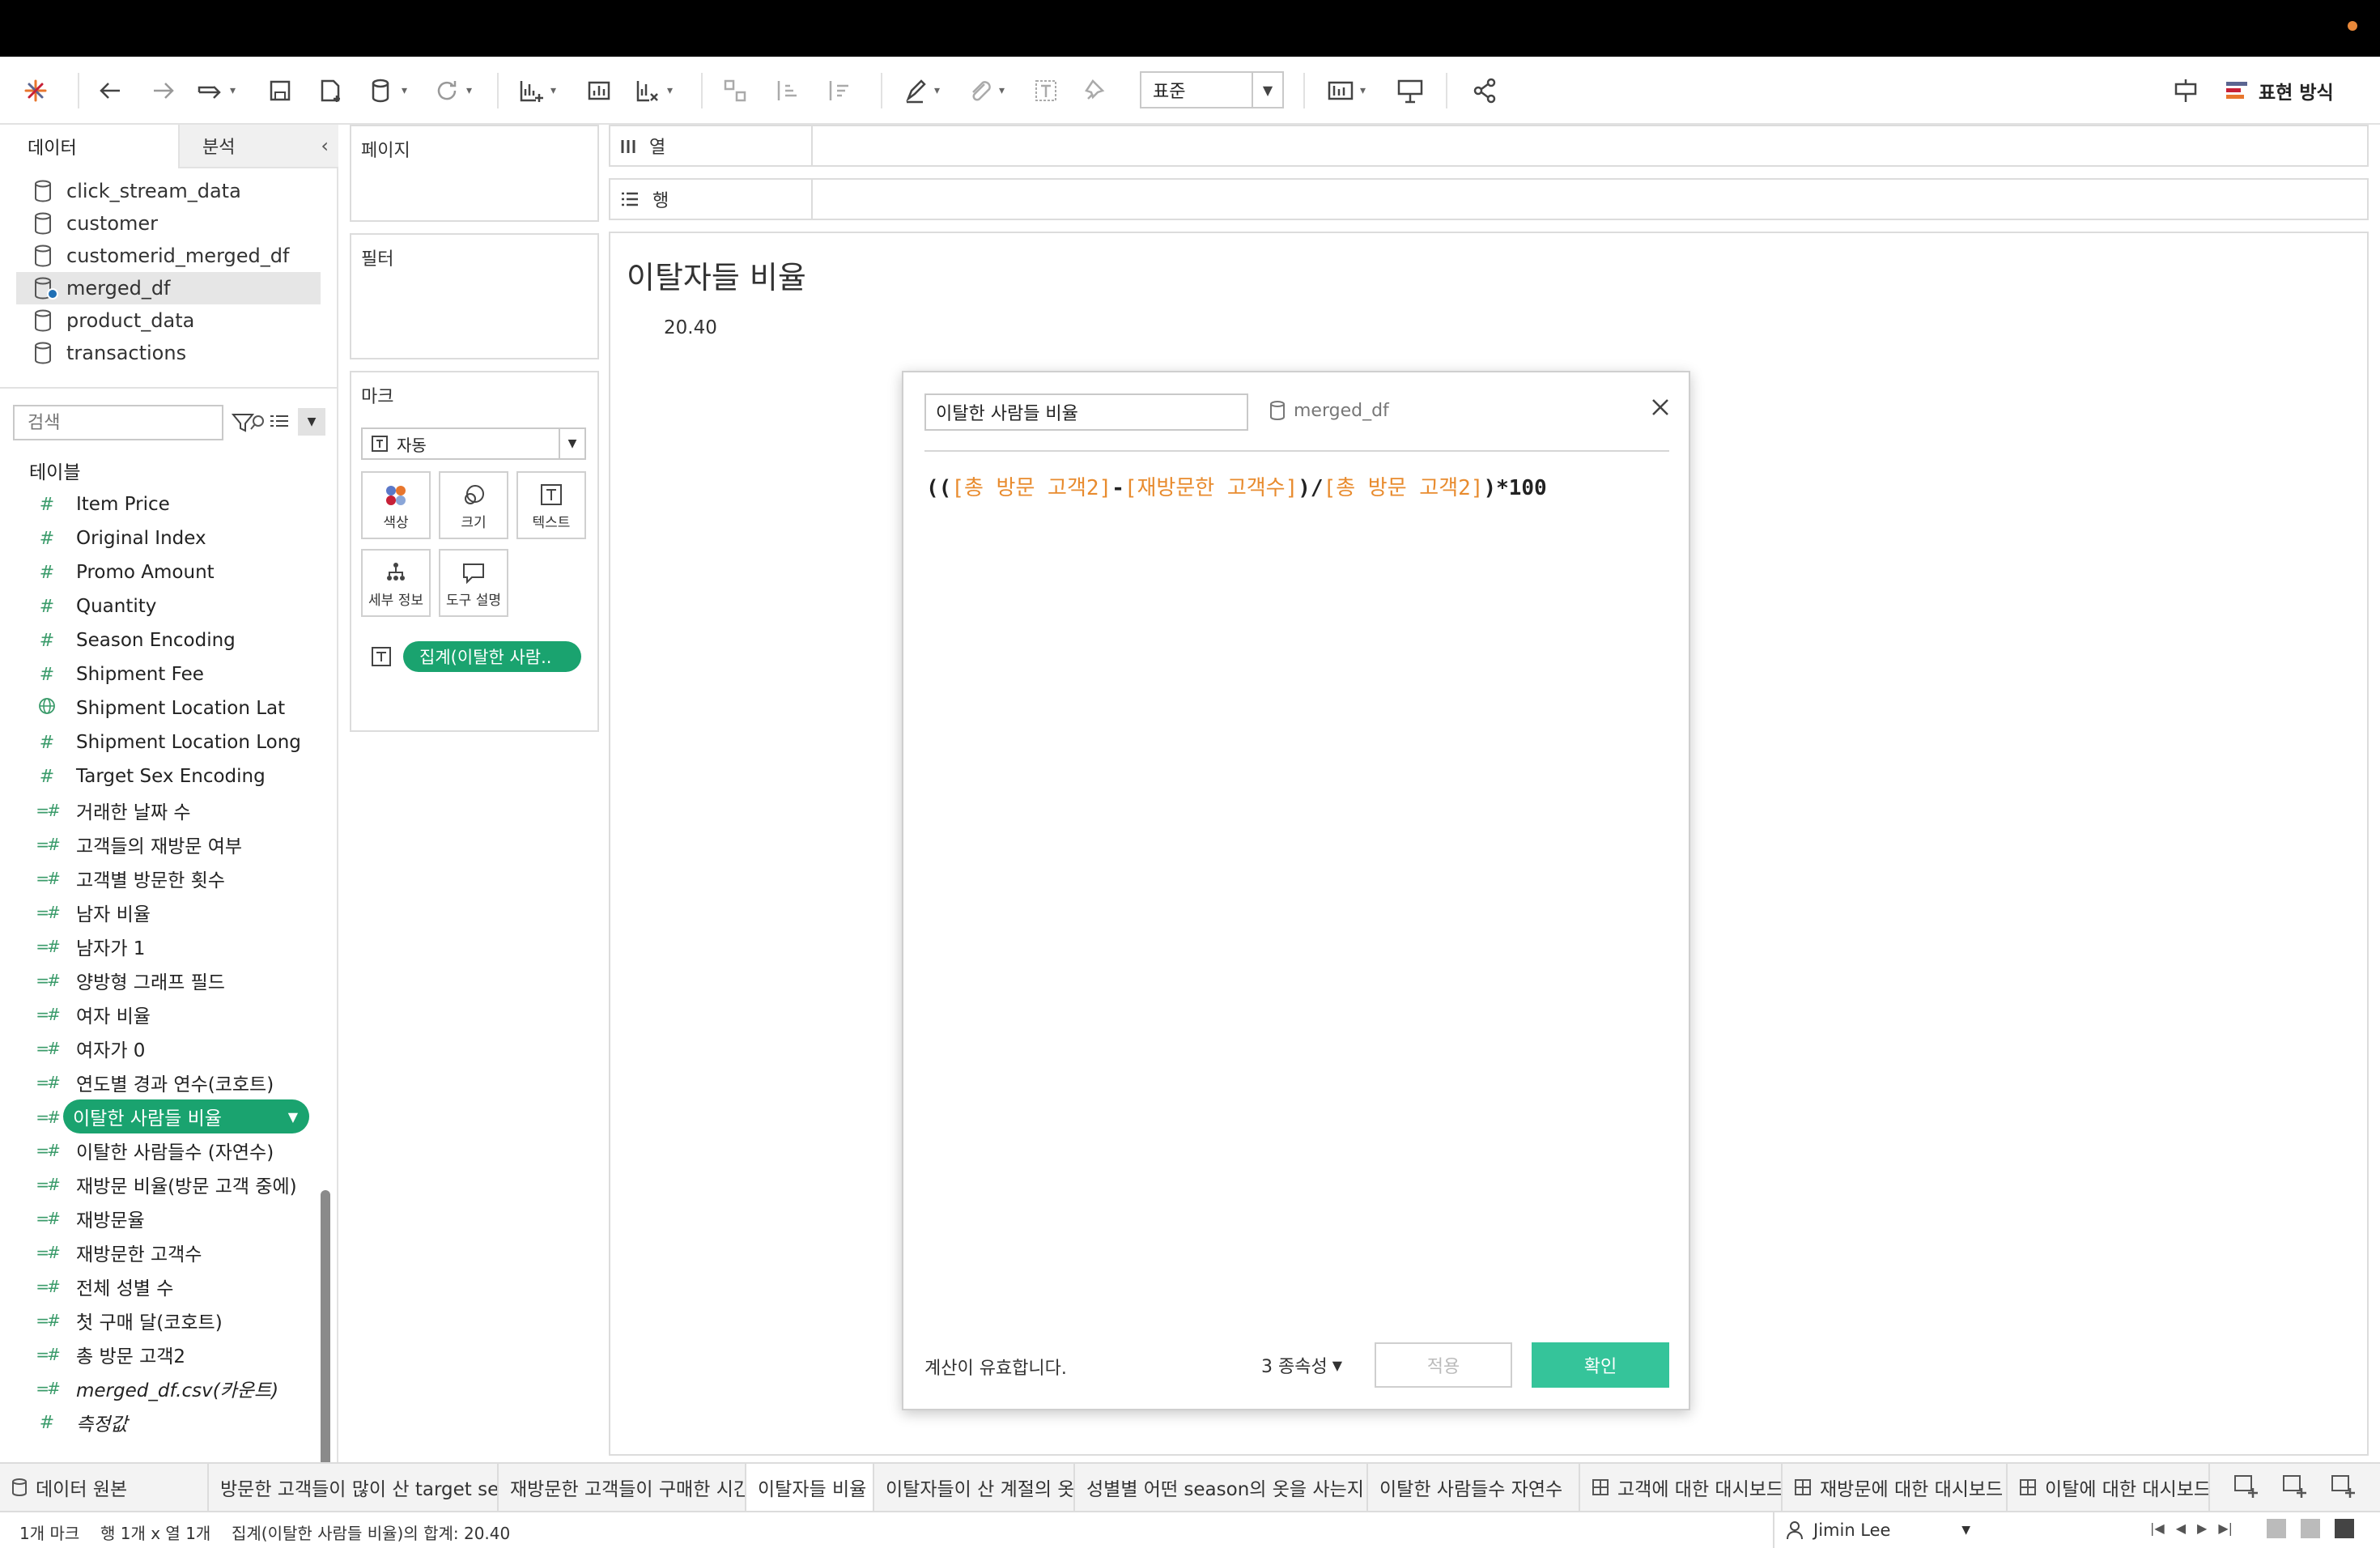  I want to click on field-item: =# 연도별 경과 연수(코호트), so click(172, 1082).